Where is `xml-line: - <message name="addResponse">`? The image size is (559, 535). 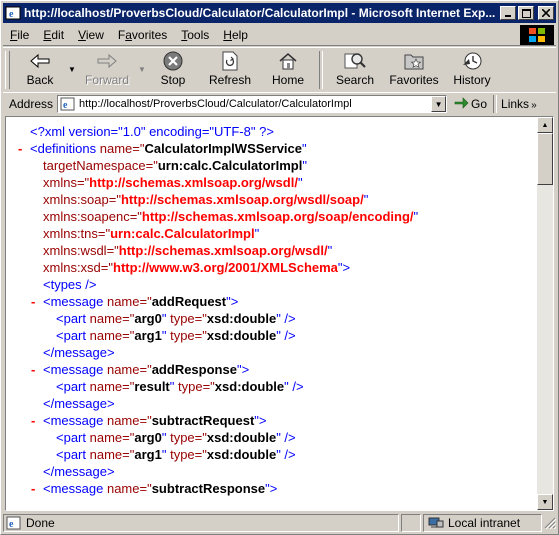 xml-line: - <message name="addResponse"> is located at coordinates (140, 369).